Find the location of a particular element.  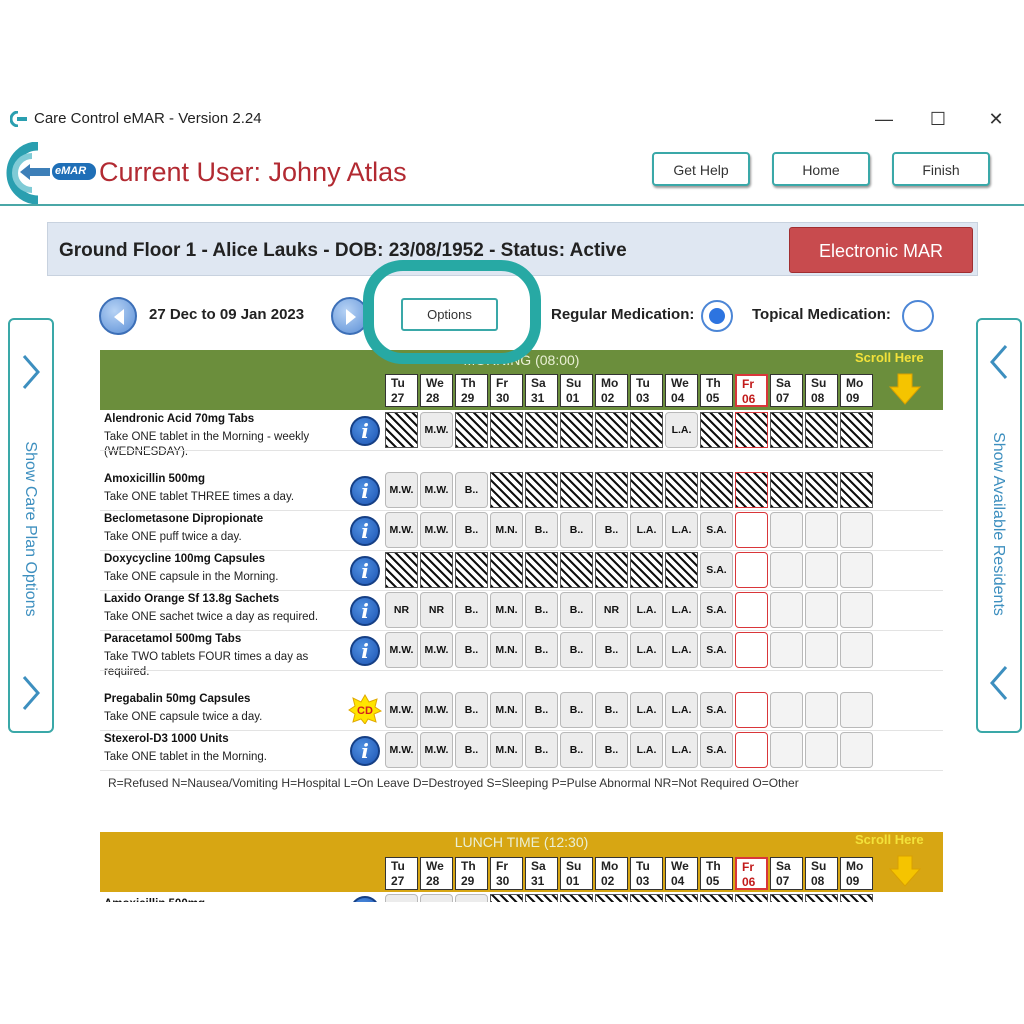

maximize-button: ☐ is located at coordinates (938, 119).